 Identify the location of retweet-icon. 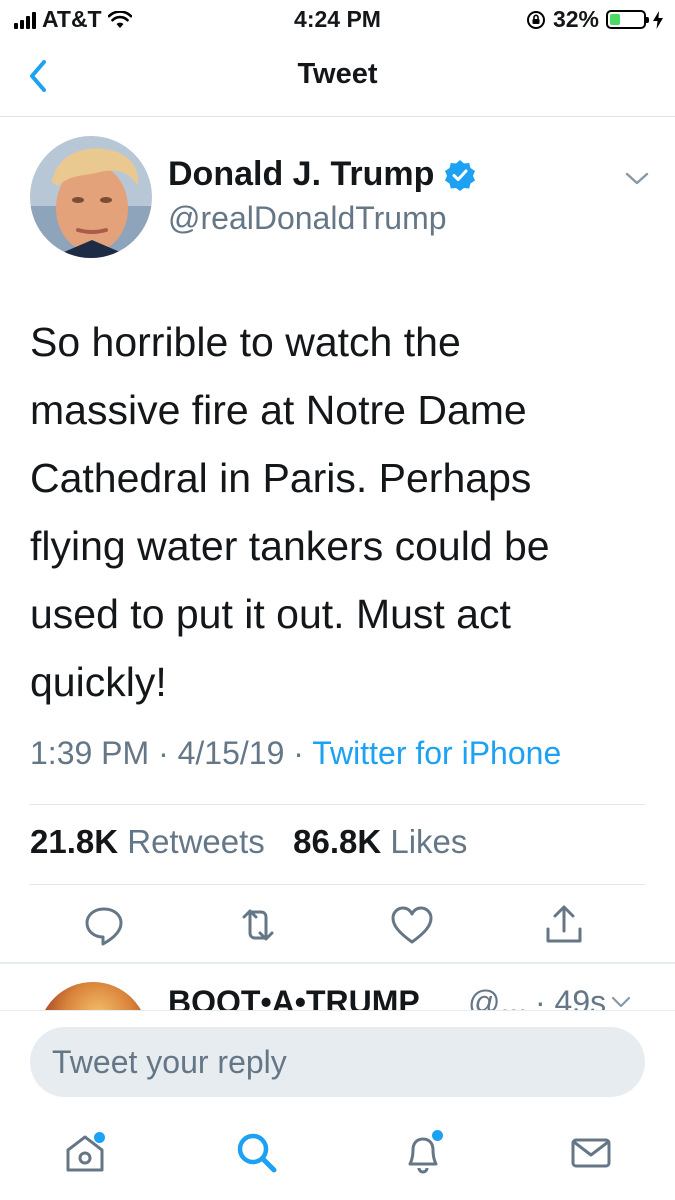
(258, 925).